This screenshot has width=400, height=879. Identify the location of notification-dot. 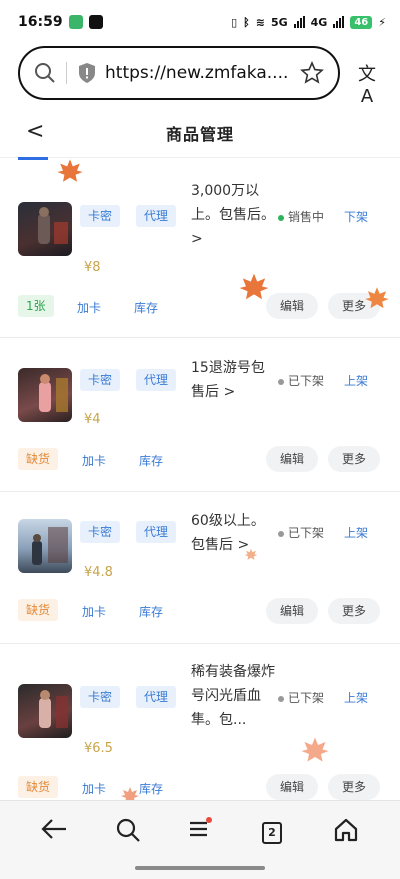
(209, 820).